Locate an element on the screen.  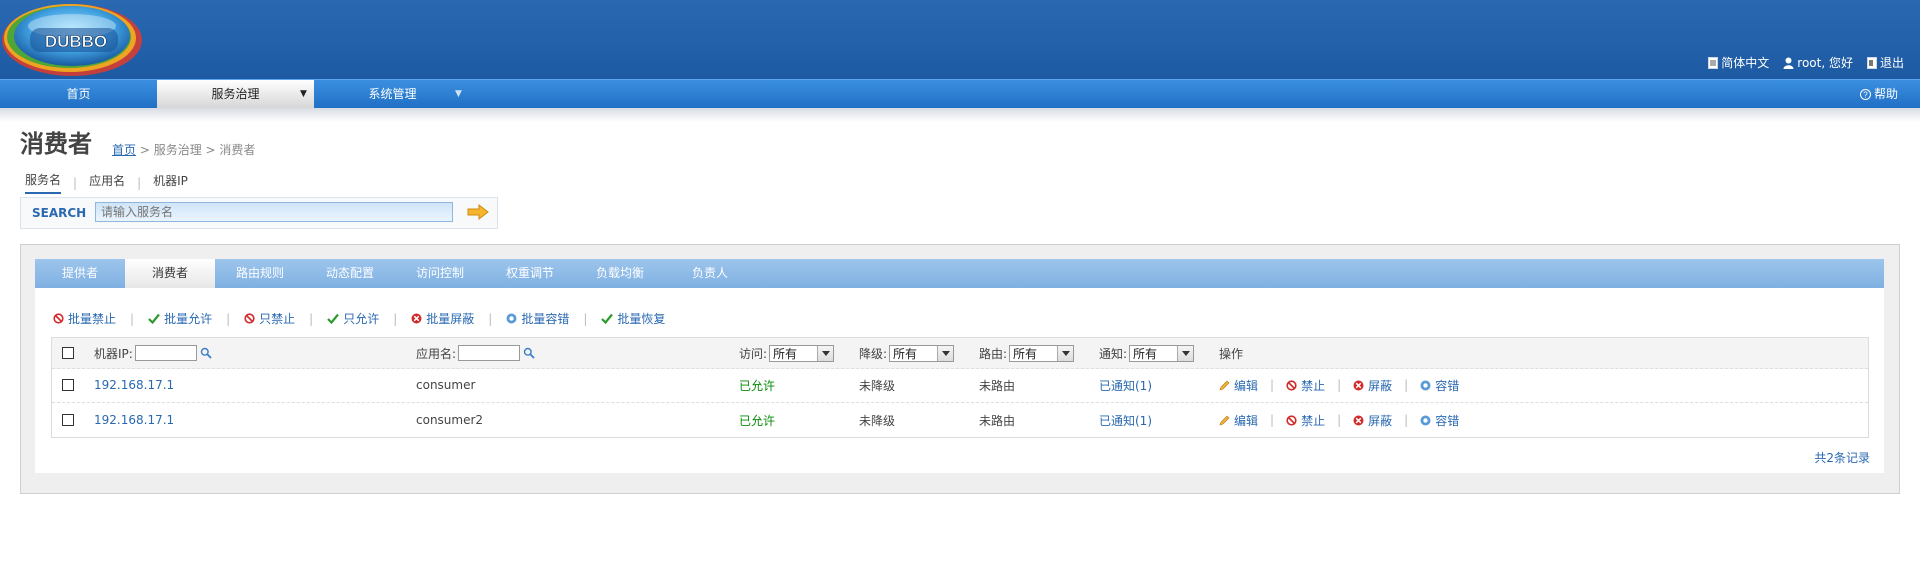
header-degrade-label: 降级: is located at coordinates (873, 353).